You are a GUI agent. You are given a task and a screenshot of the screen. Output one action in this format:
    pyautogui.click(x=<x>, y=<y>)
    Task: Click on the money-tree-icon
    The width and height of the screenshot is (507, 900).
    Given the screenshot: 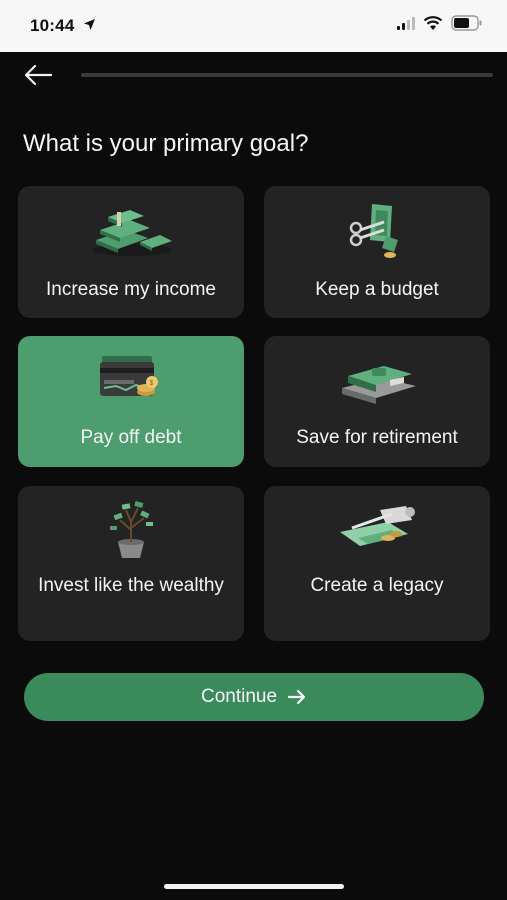 What is the action you would take?
    pyautogui.click(x=131, y=529)
    